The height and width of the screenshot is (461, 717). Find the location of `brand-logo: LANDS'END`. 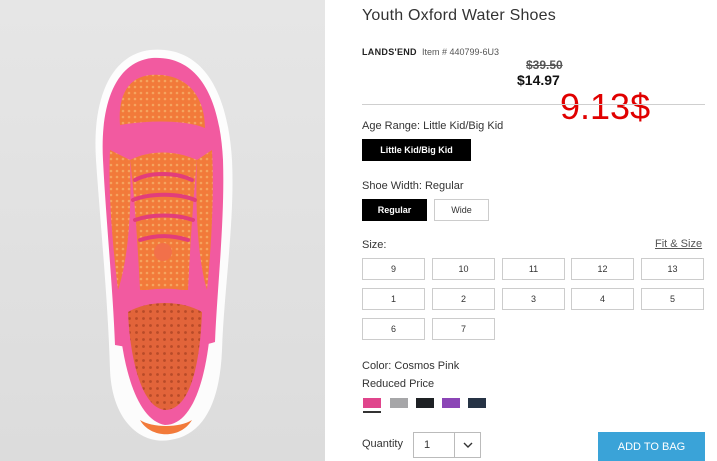

brand-logo: LANDS'END is located at coordinates (389, 52).